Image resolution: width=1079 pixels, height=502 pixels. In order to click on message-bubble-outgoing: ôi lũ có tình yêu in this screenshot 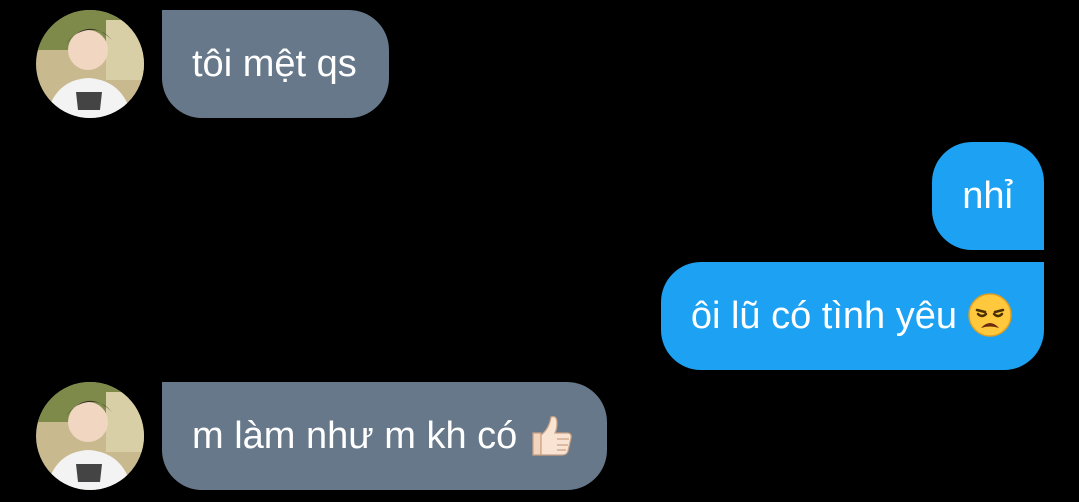, I will do `click(852, 316)`.